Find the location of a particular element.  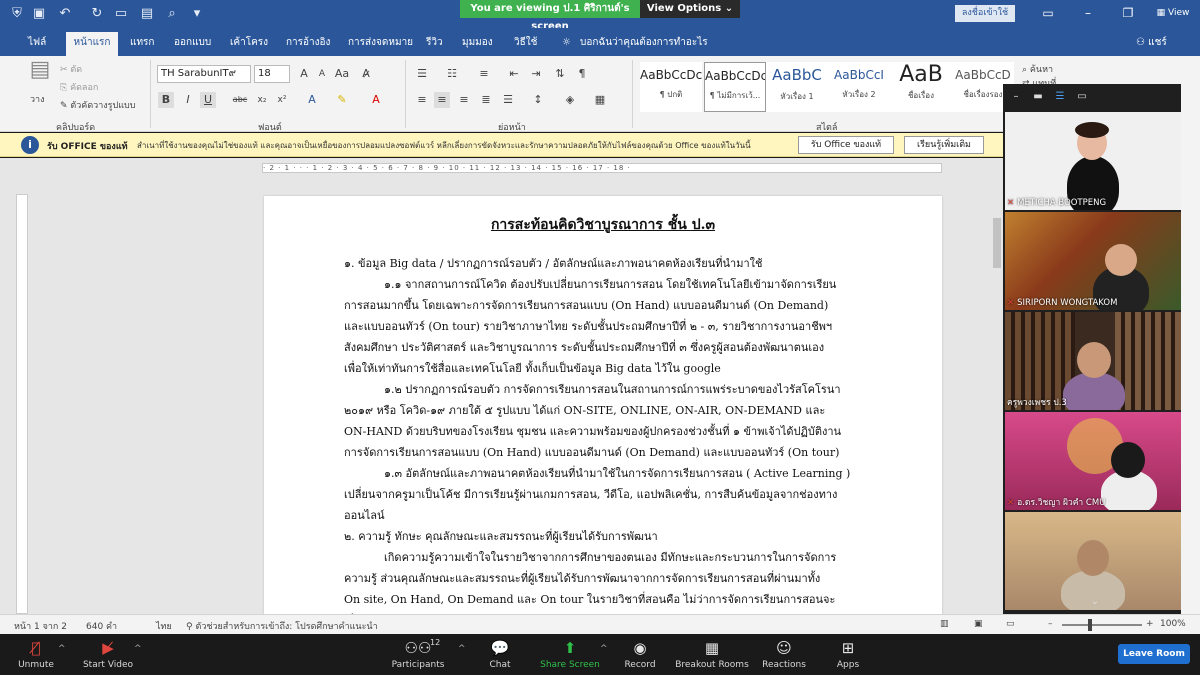

zoom-slider-handle is located at coordinates (1090, 625).